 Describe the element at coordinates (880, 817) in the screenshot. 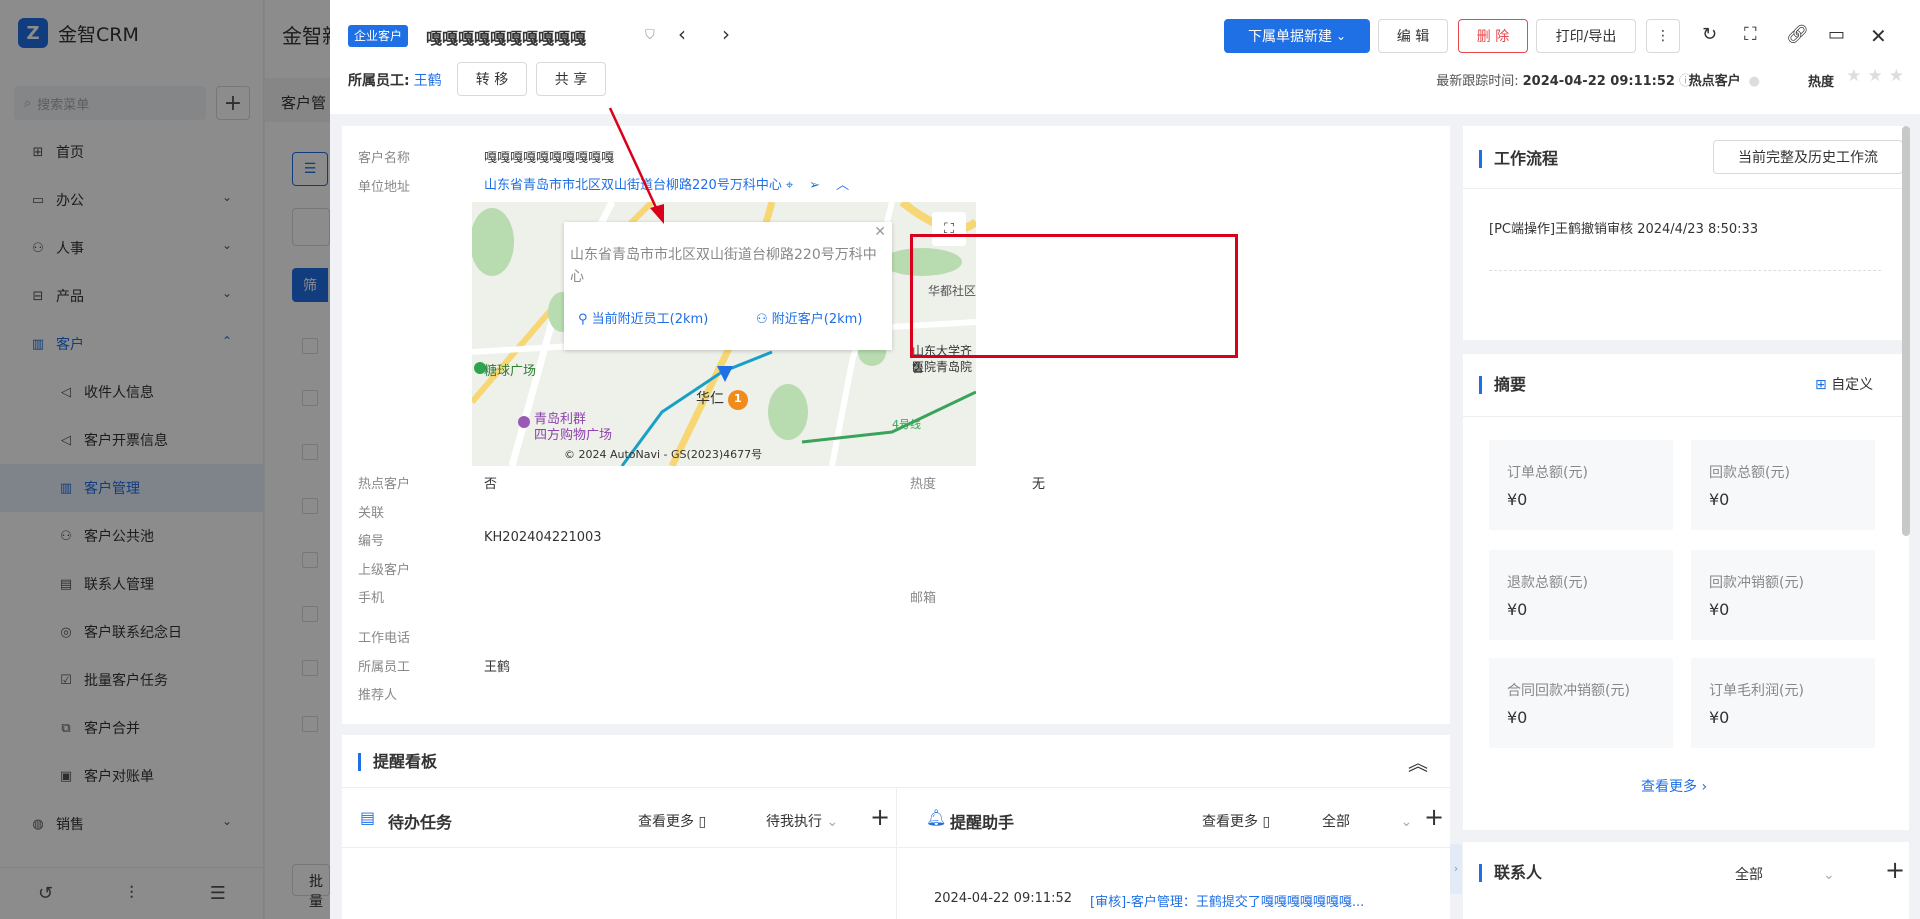

I see `add-todo-button: +` at that location.